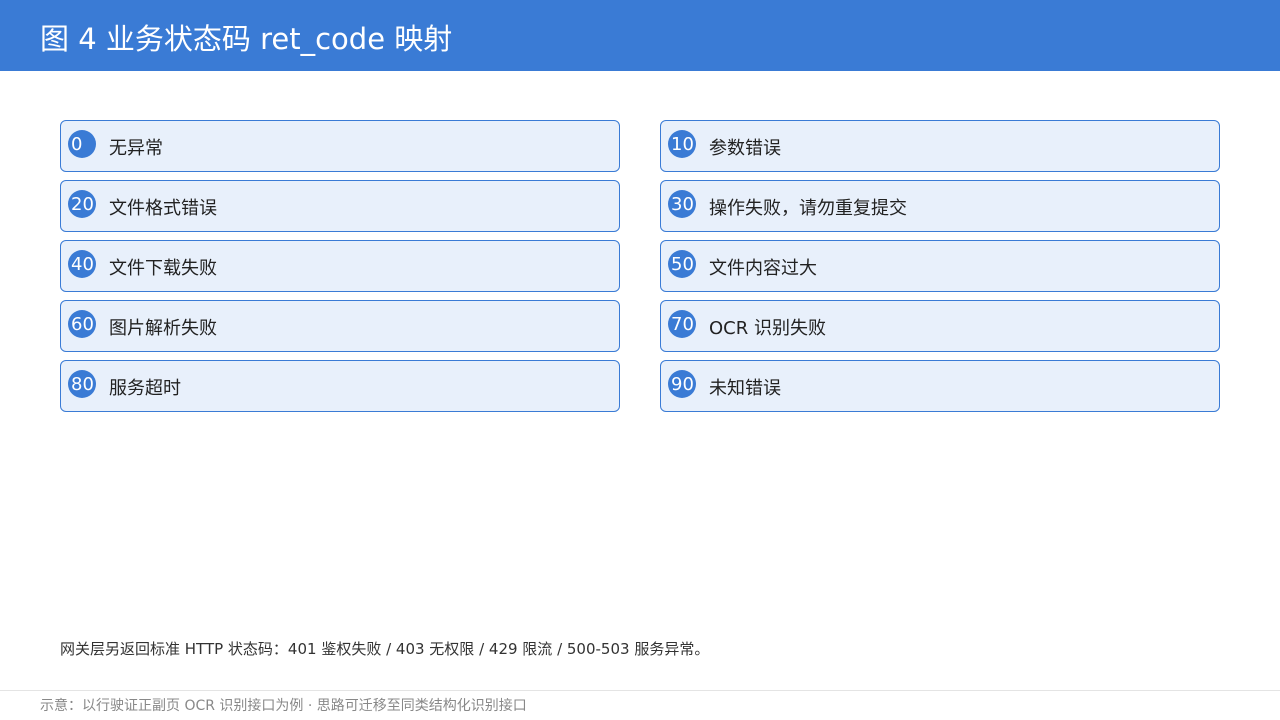  What do you see at coordinates (163, 328) in the screenshot?
I see `code-description: 图片解析失败` at bounding box center [163, 328].